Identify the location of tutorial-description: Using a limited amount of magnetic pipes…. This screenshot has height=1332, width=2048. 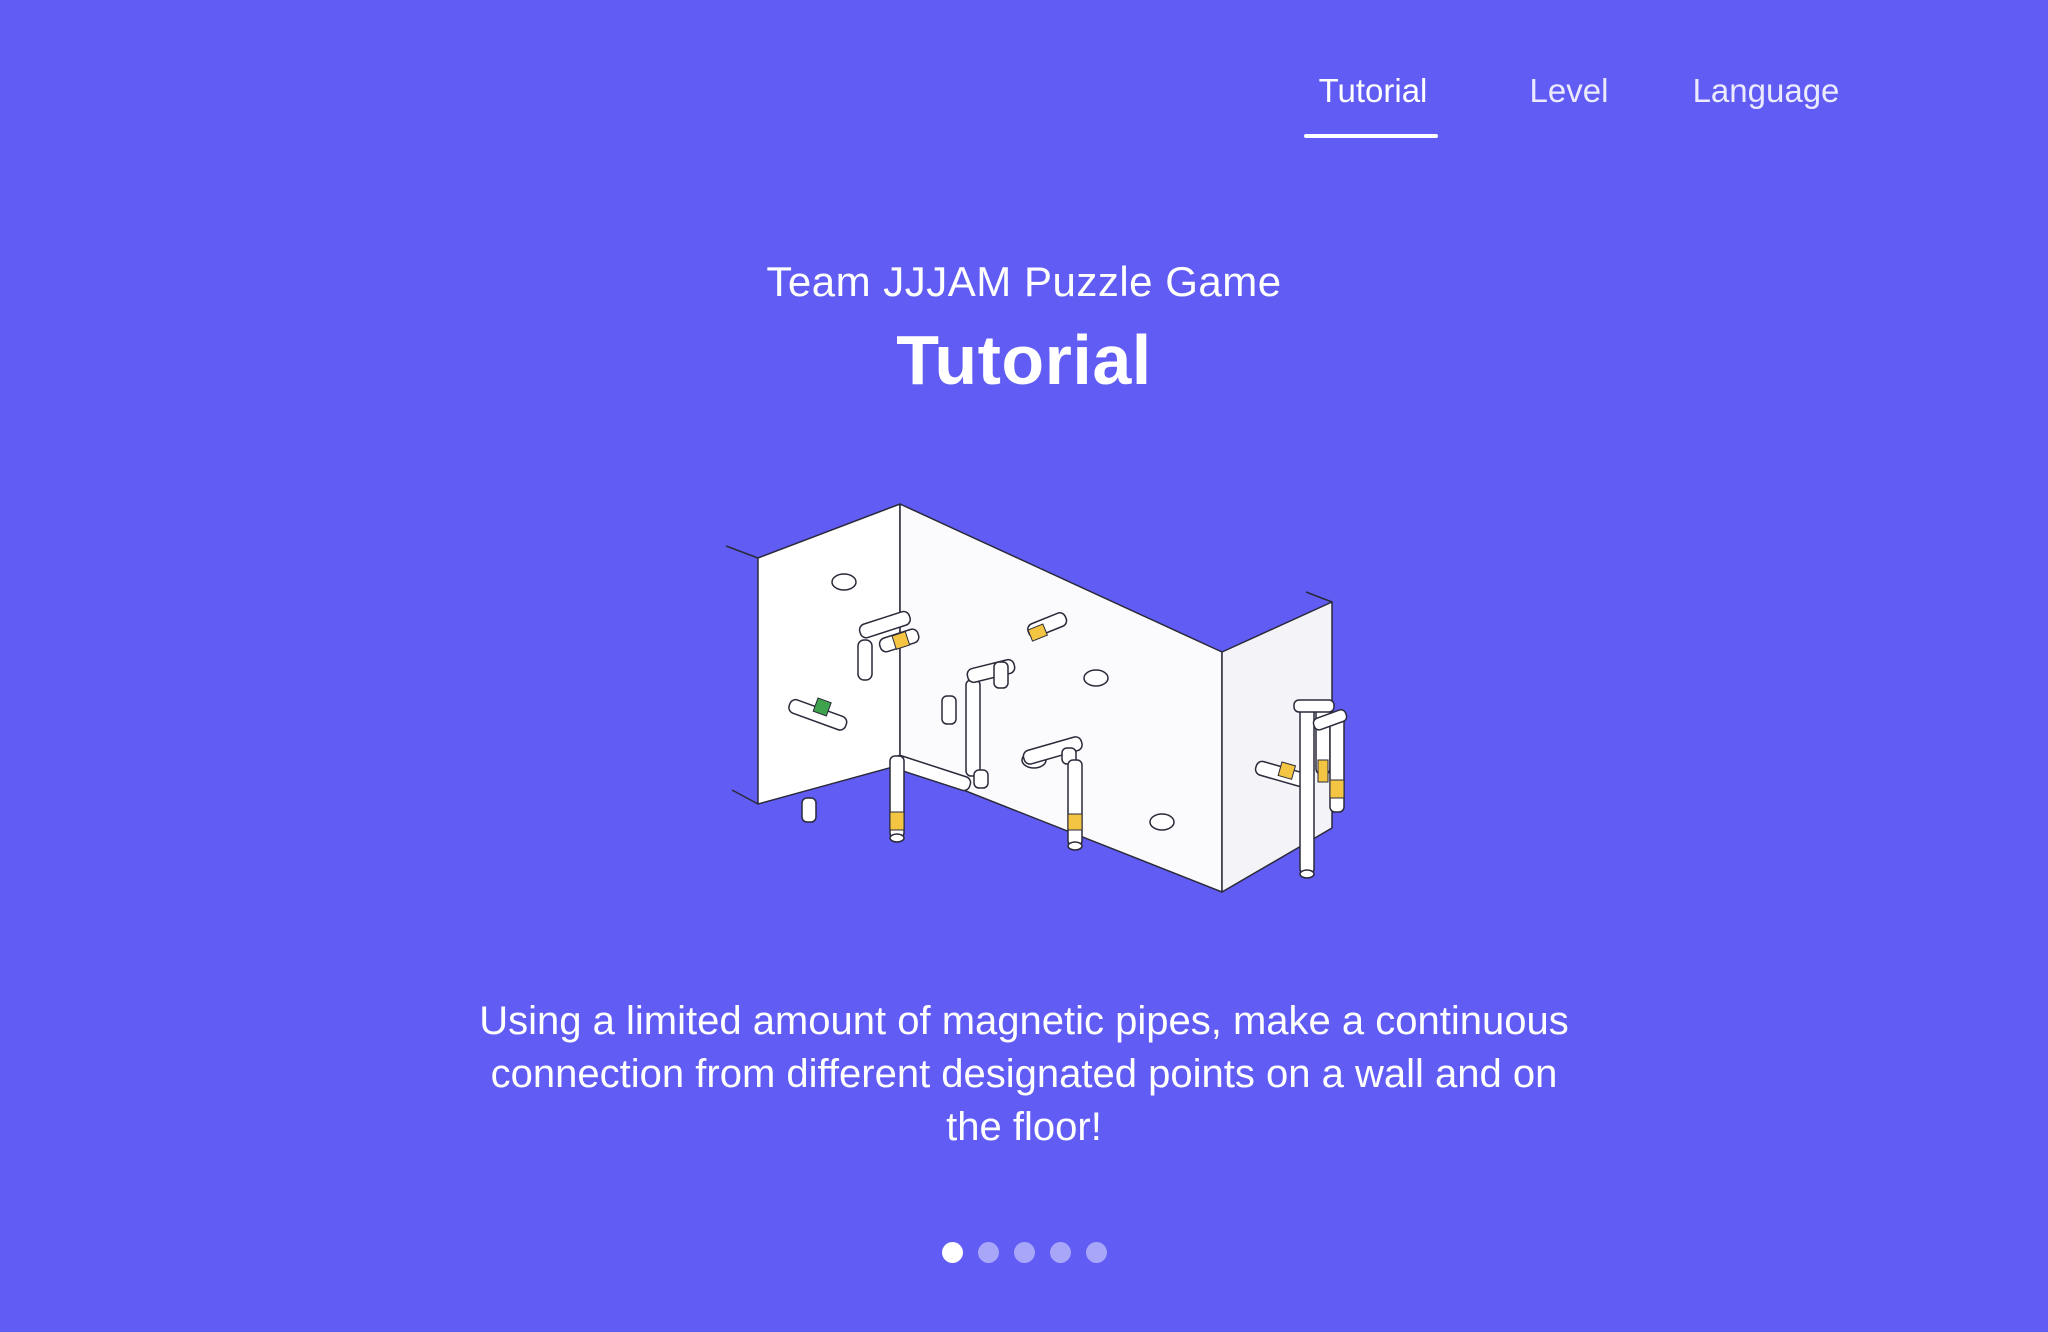
(1024, 1074).